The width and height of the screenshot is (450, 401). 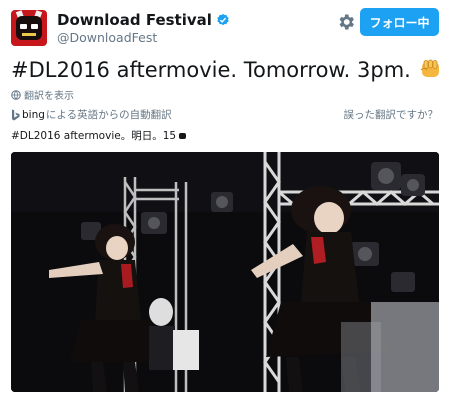 I want to click on verified-badge-icon, so click(x=223, y=19).